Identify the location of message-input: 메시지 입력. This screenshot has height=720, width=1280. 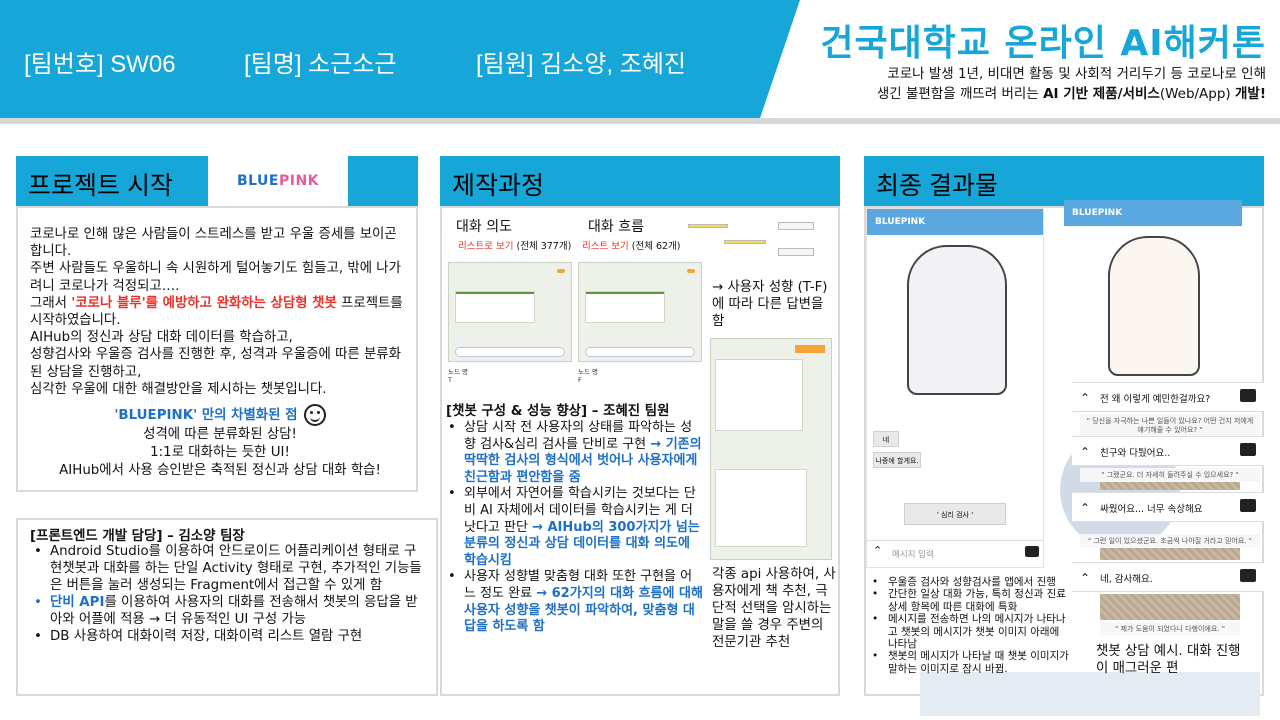
(955, 552).